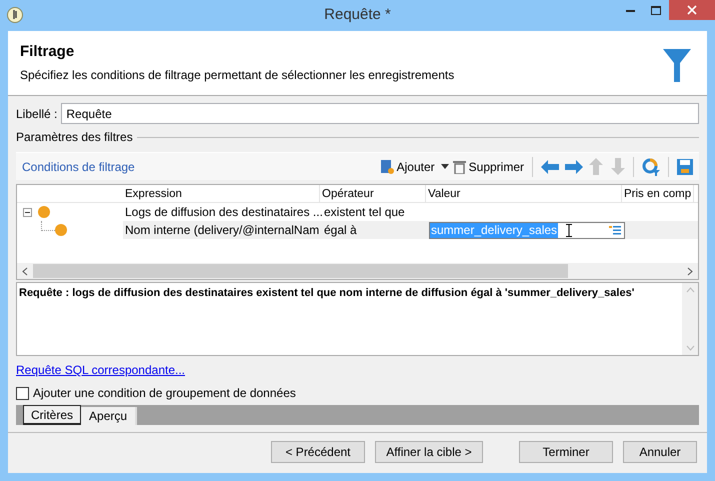 Image resolution: width=715 pixels, height=481 pixels. Describe the element at coordinates (429, 452) in the screenshot. I see `wizard-button: Affiner la cible >` at that location.